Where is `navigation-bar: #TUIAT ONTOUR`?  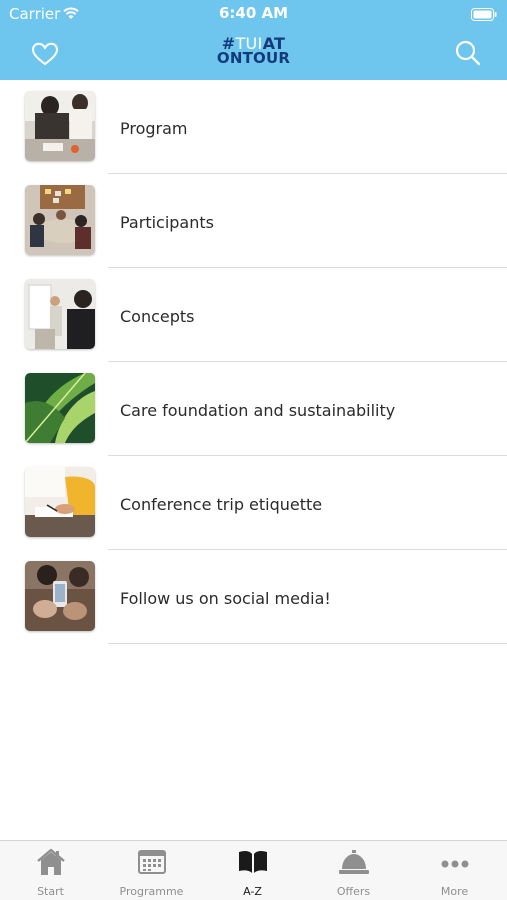 navigation-bar: #TUIAT ONTOUR is located at coordinates (253, 54).